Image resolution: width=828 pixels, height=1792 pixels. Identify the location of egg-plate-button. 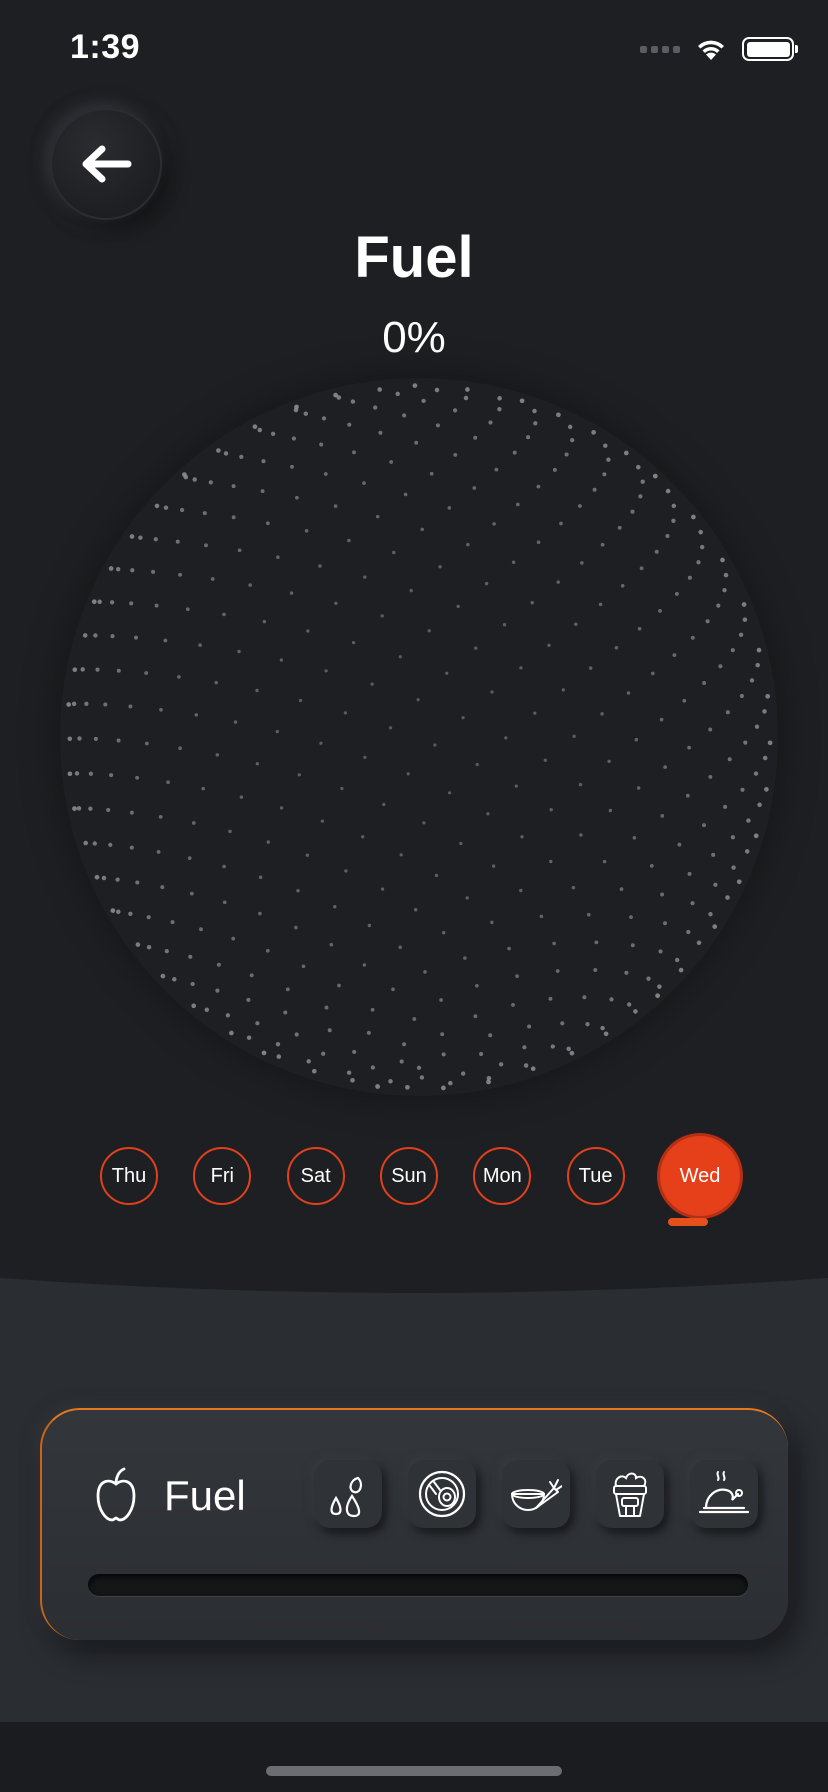
(442, 1494).